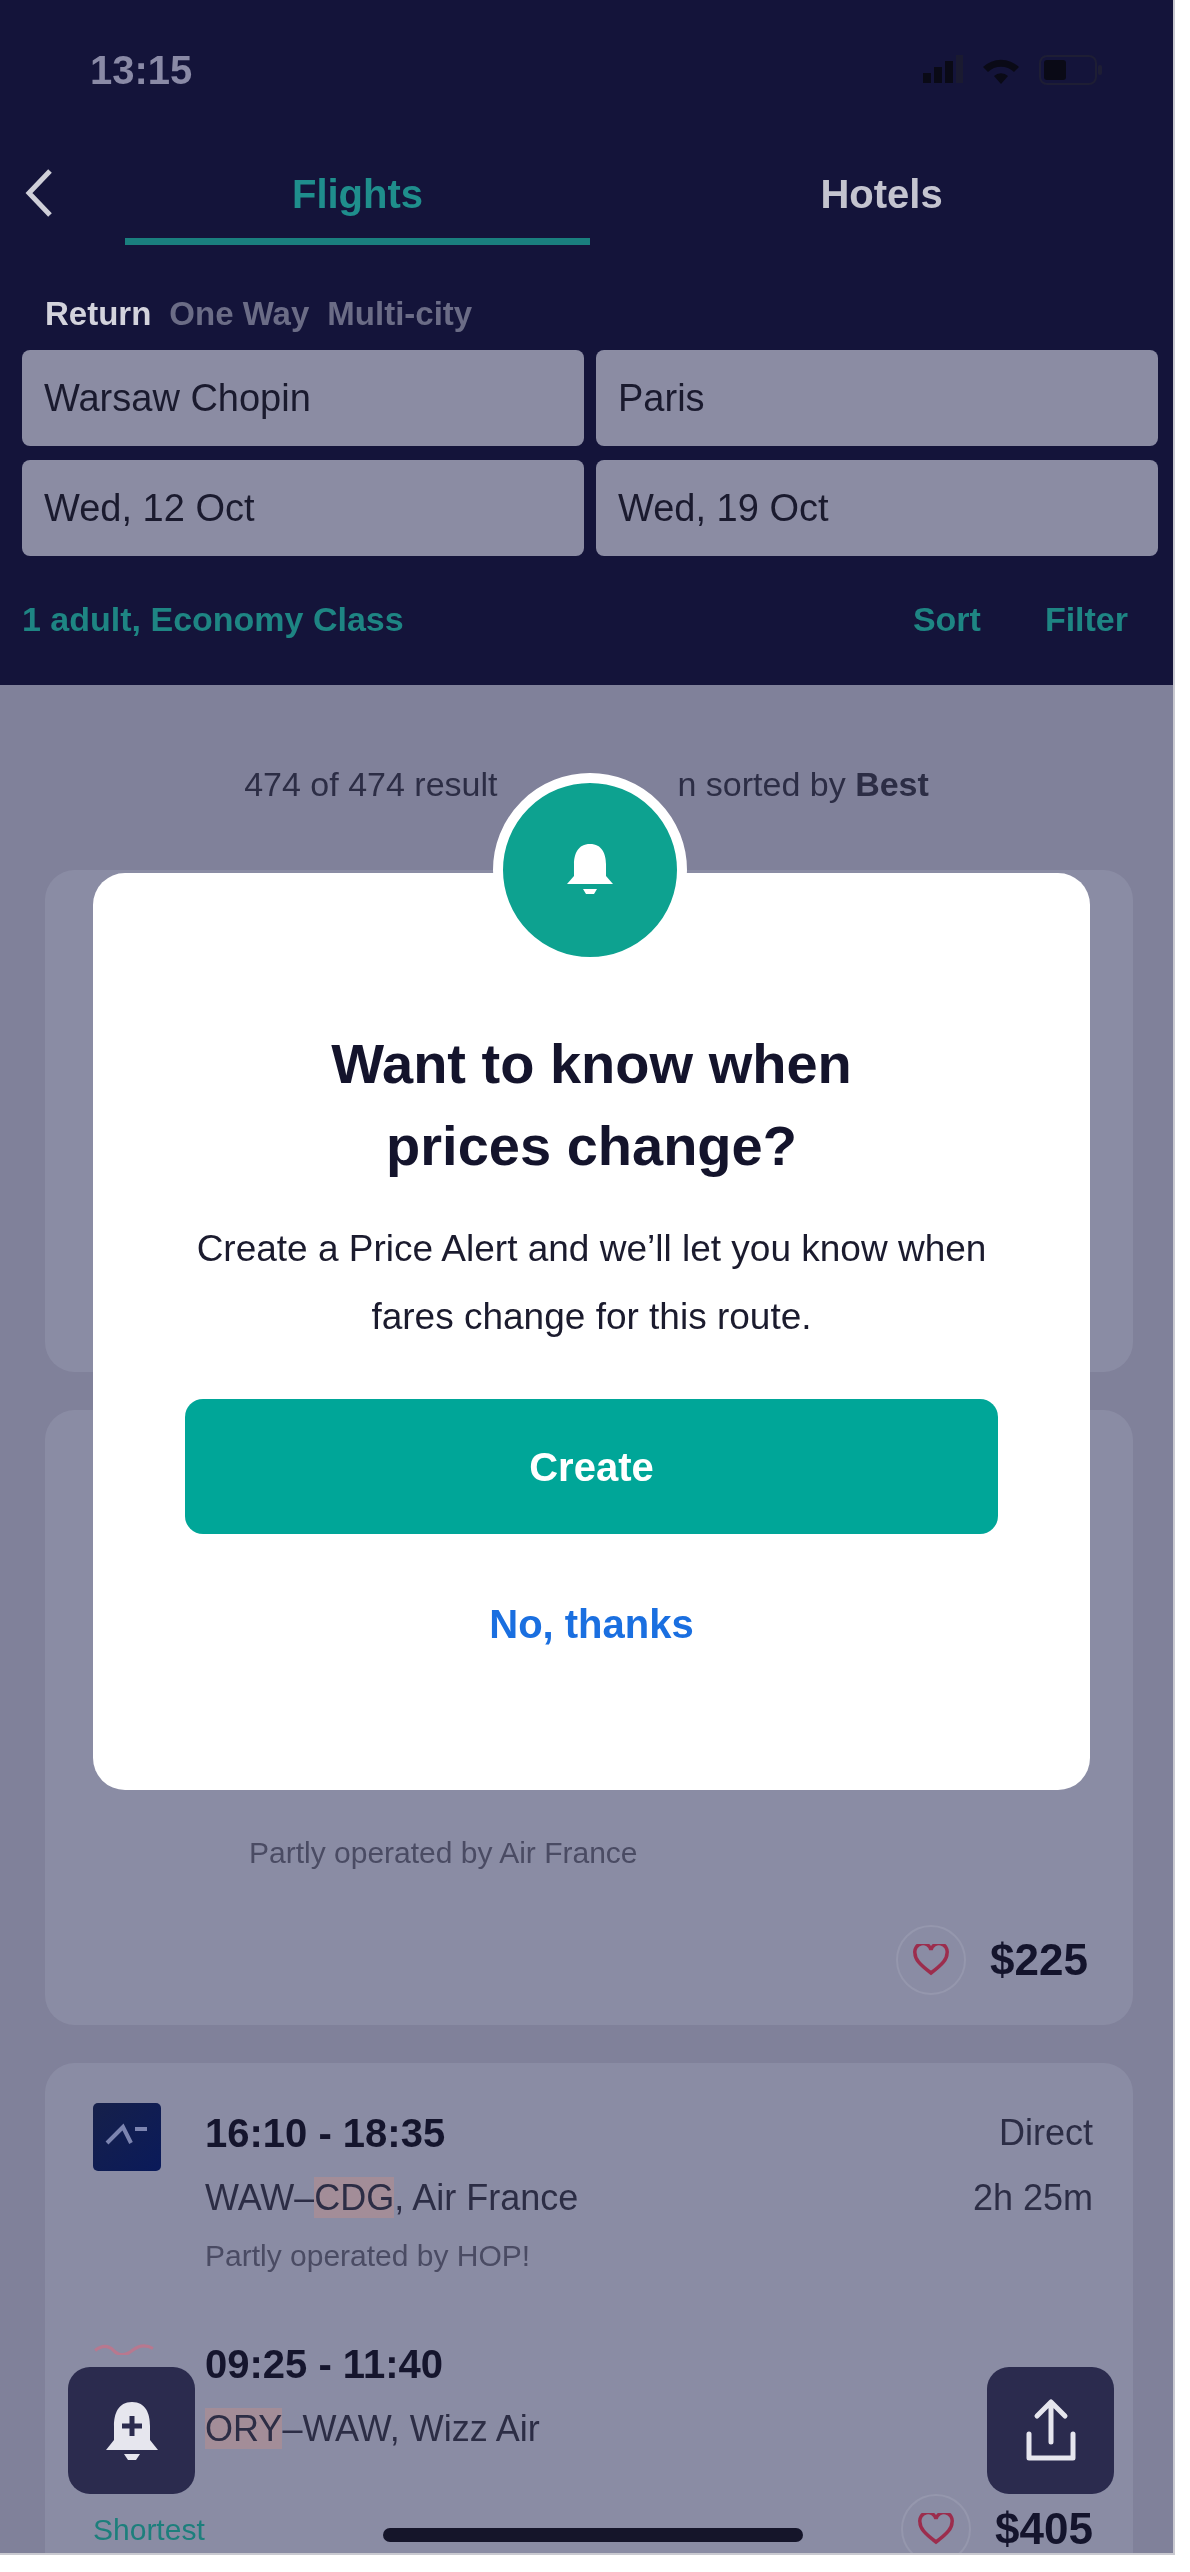 This screenshot has height=2572, width=1190. What do you see at coordinates (877, 508) in the screenshot?
I see `input-field: Wed, 19 Oct` at bounding box center [877, 508].